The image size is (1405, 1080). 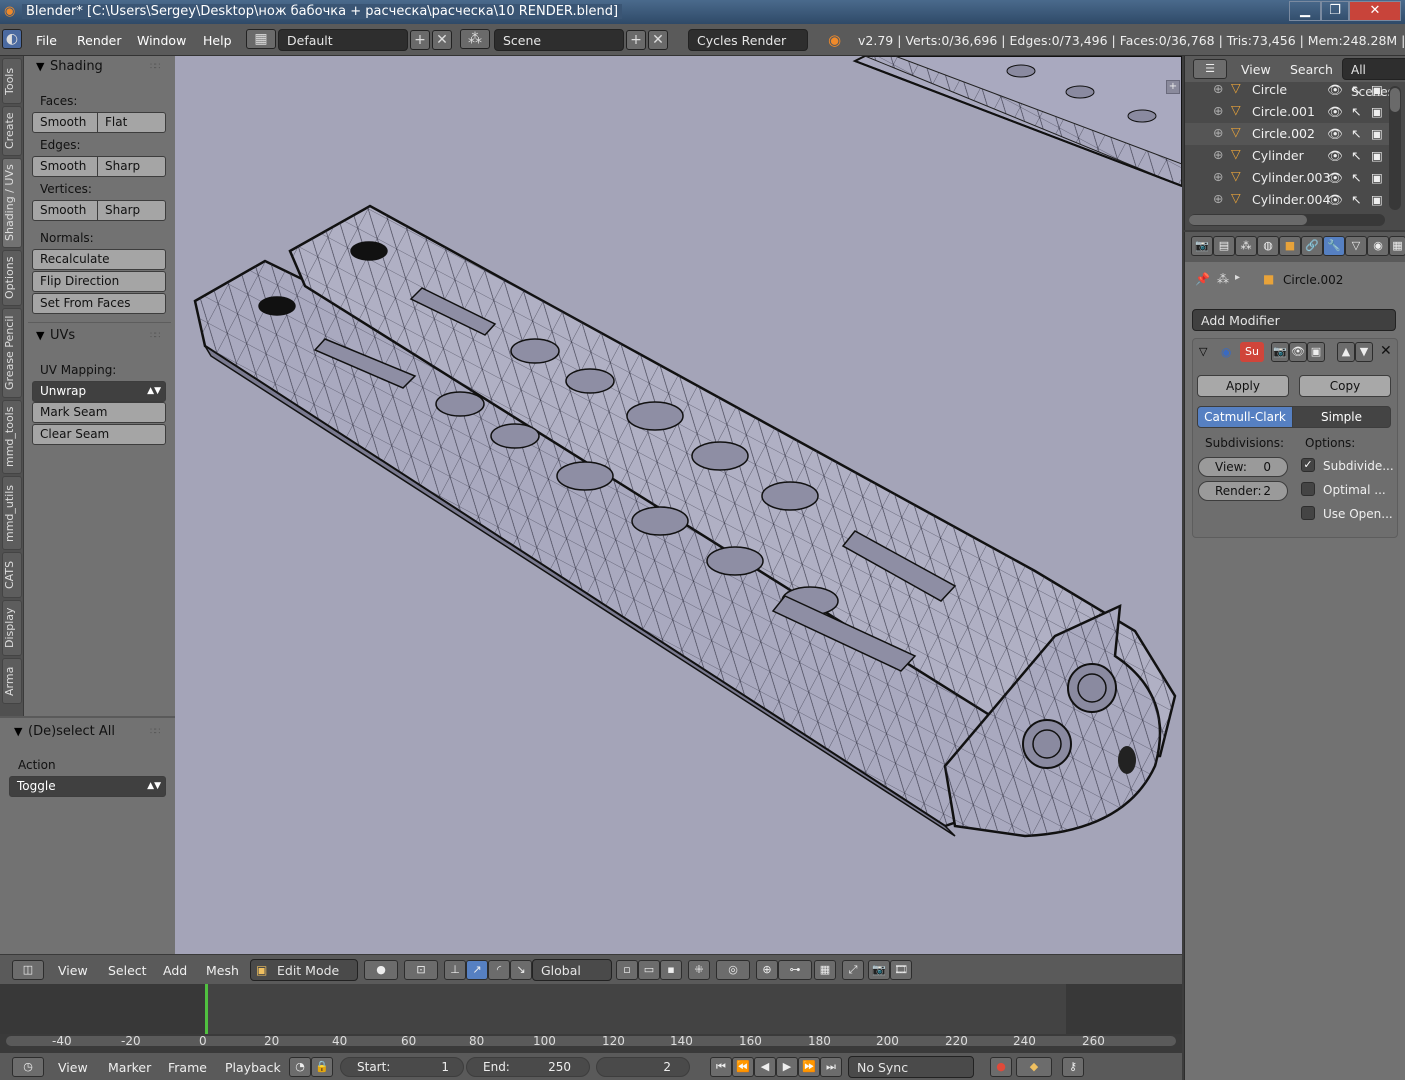 What do you see at coordinates (87, 786) in the screenshot?
I see `action-select: Toggle ▲▼` at bounding box center [87, 786].